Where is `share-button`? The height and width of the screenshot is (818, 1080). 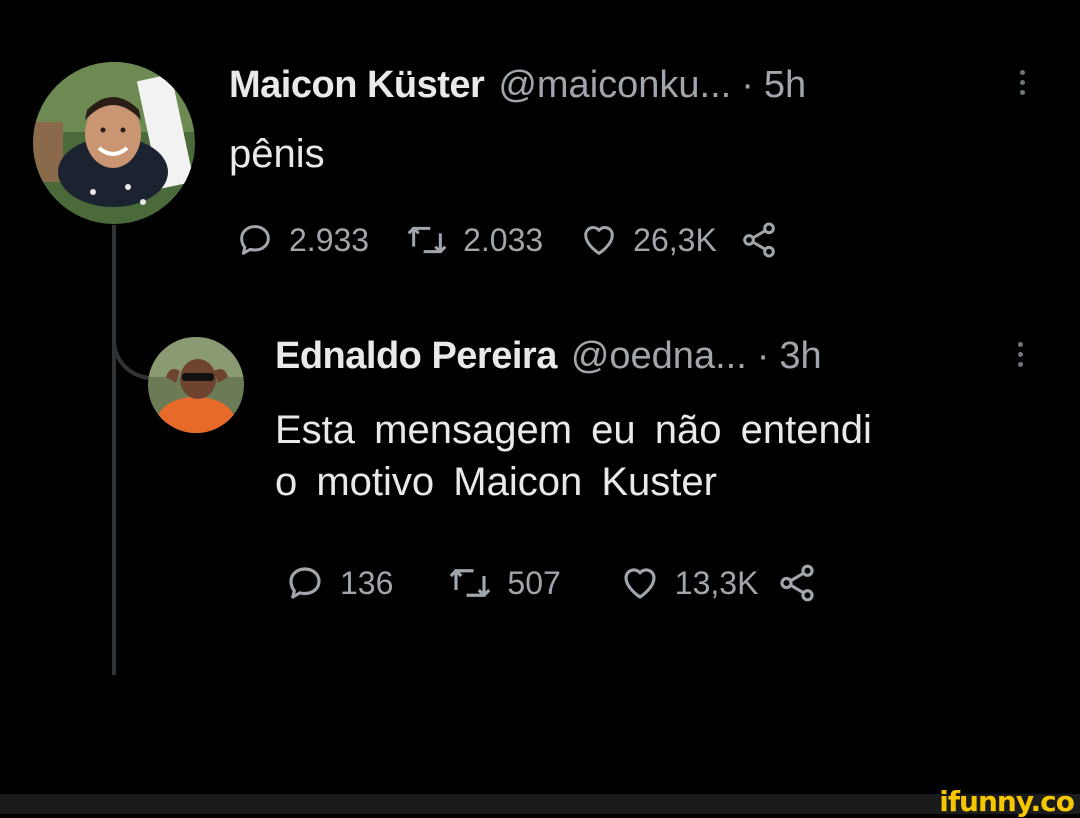
share-button is located at coordinates (759, 240).